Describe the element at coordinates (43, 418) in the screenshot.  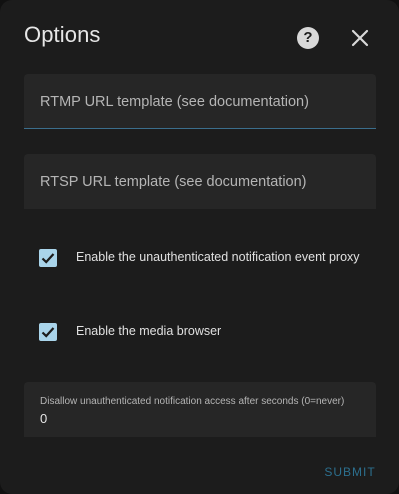
I see `notification-timeout-value: 0` at that location.